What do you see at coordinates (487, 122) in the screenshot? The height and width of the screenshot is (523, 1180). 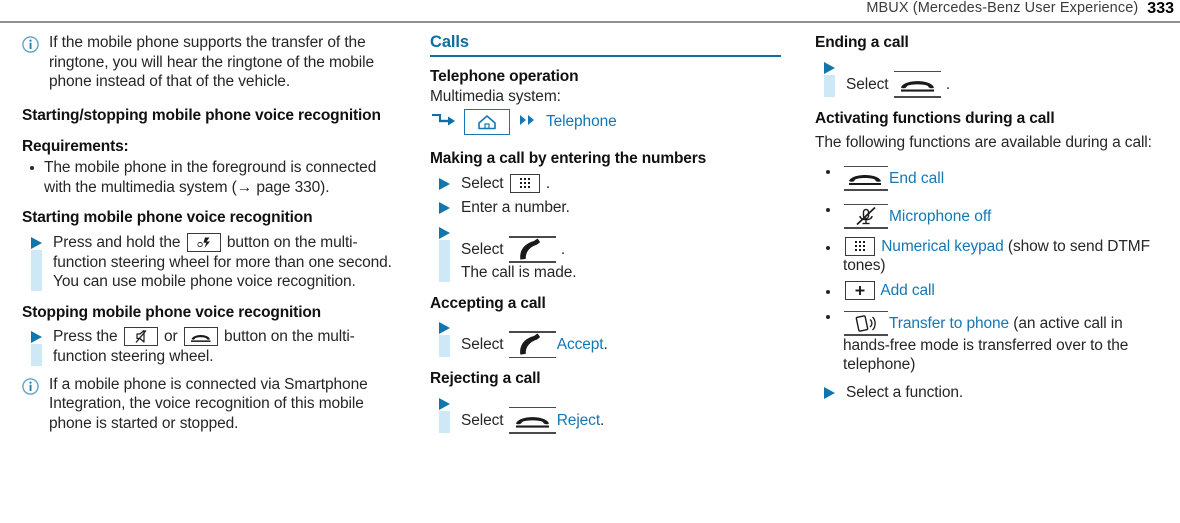 I see `home-icon` at bounding box center [487, 122].